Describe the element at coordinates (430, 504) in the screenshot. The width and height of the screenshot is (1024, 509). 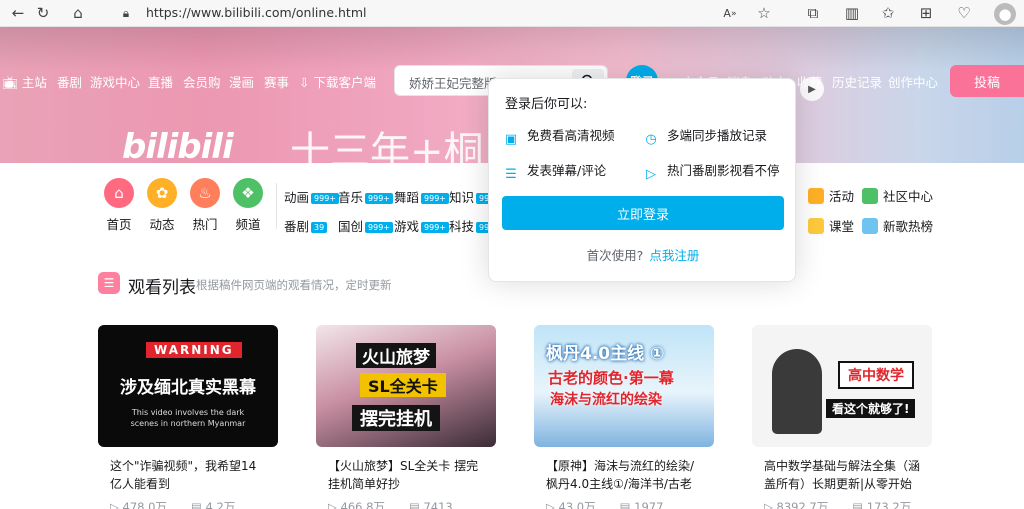
I see `danmaku: ▤ 7413` at that location.